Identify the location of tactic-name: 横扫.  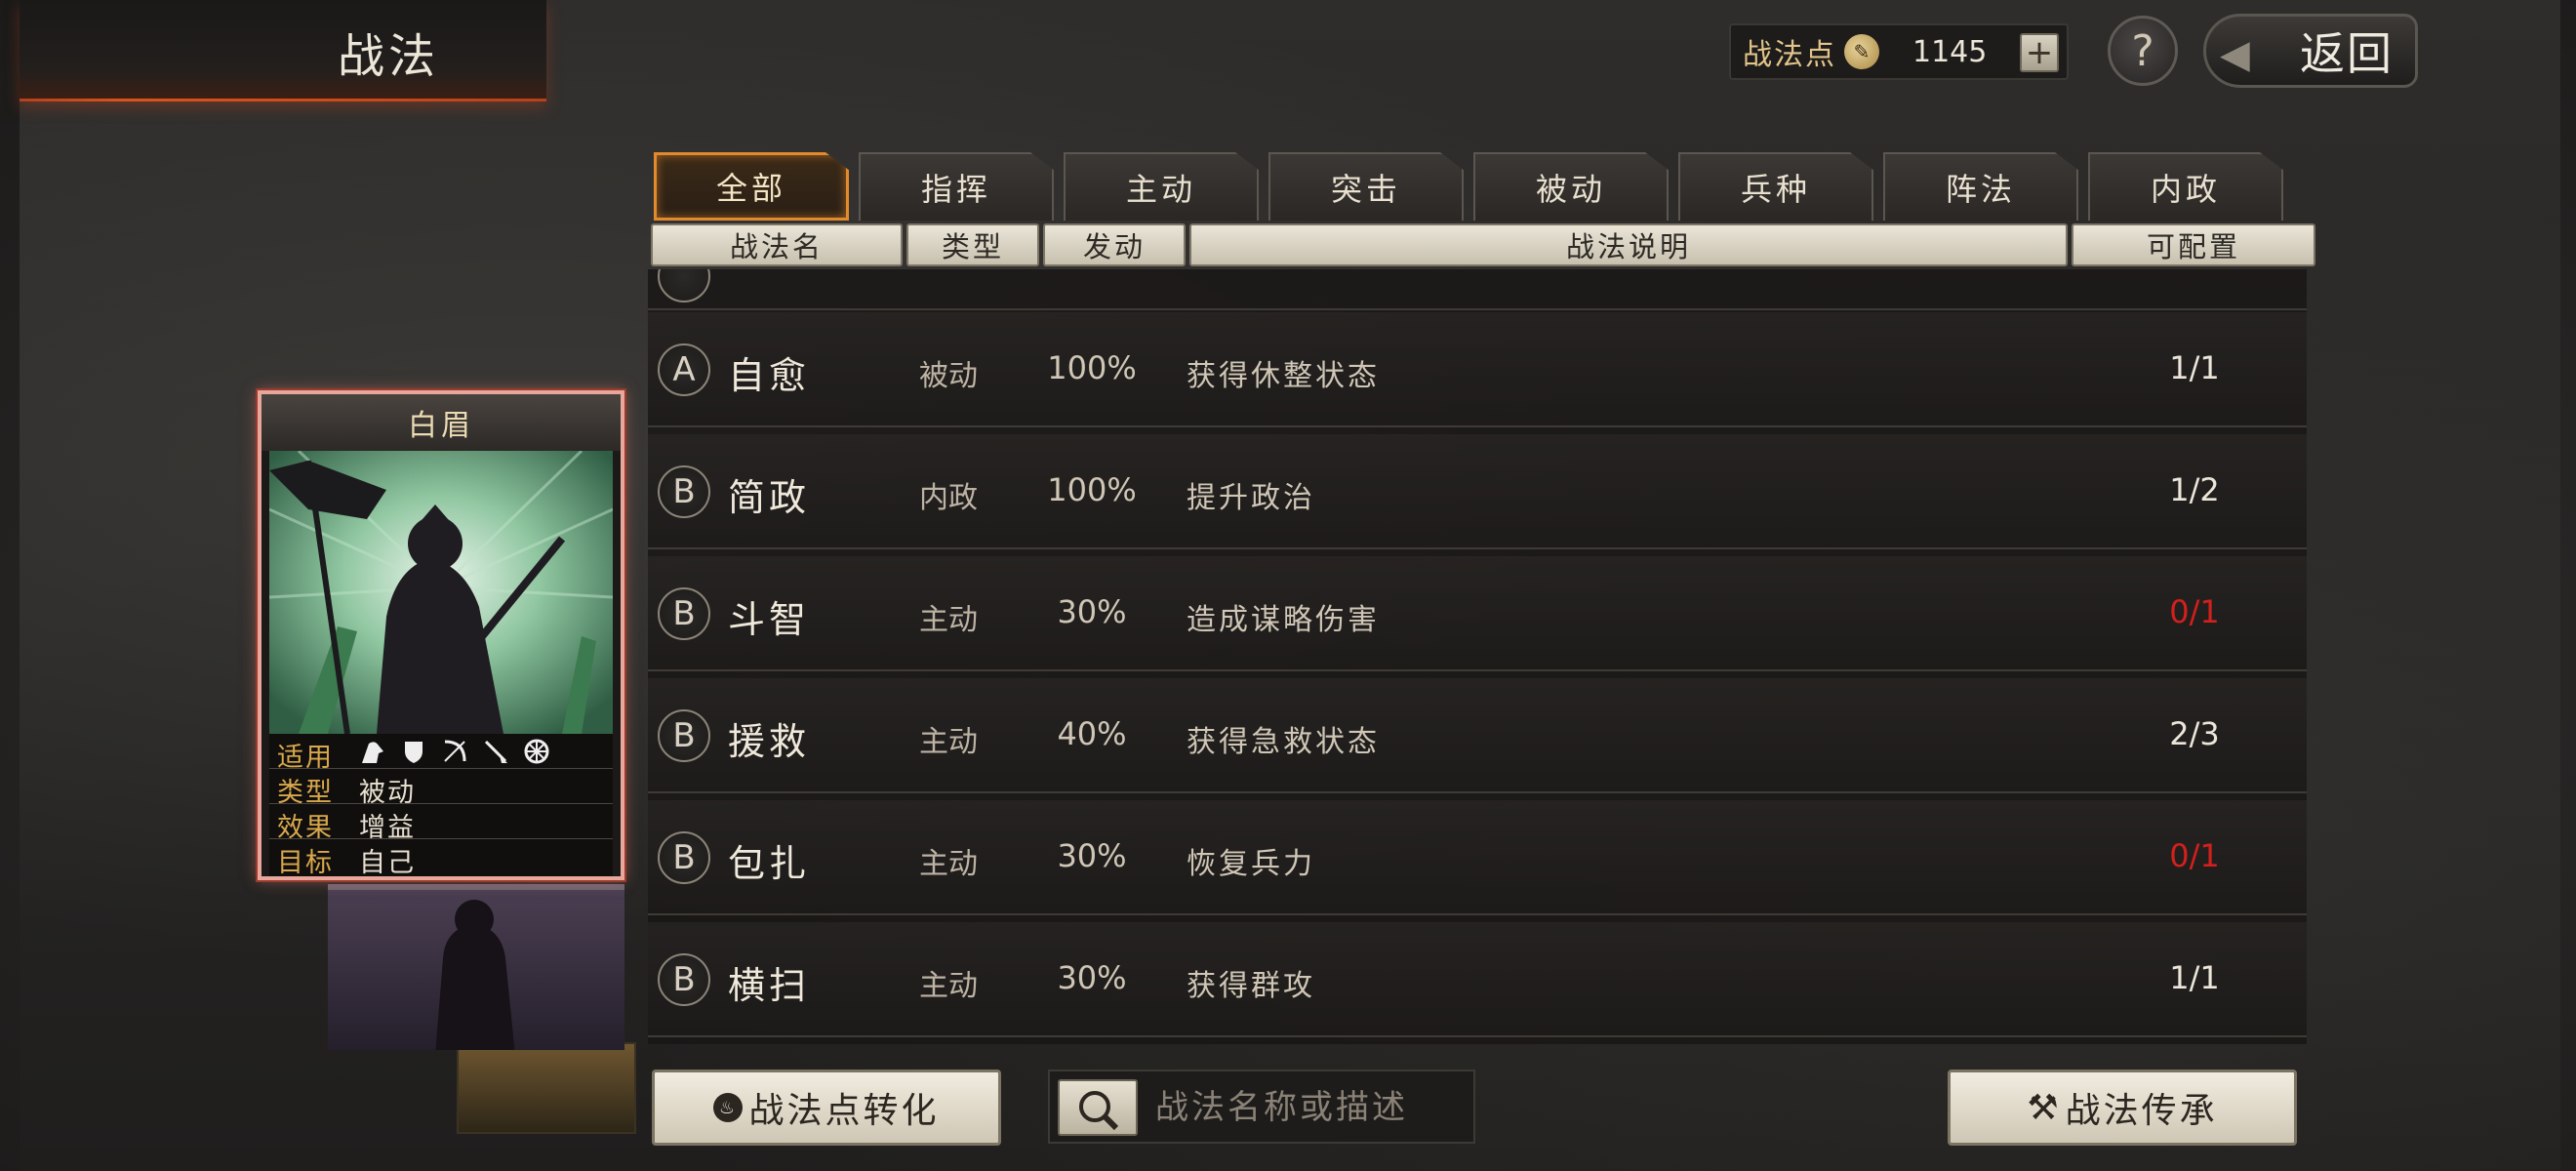
(769, 985).